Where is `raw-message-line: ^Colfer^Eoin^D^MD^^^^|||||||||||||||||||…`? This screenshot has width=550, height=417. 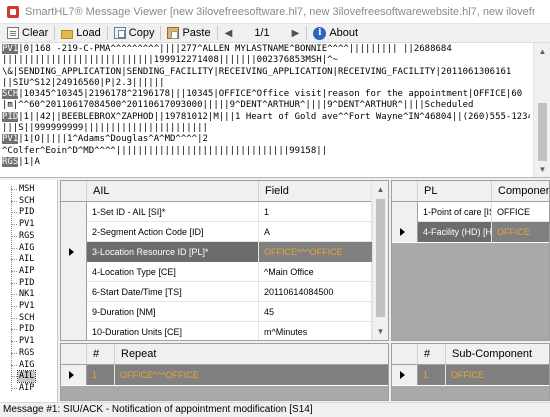
raw-message-line: ^Colfer^Eoin^D^MD^^^^|||||||||||||||||||… is located at coordinates (266, 151).